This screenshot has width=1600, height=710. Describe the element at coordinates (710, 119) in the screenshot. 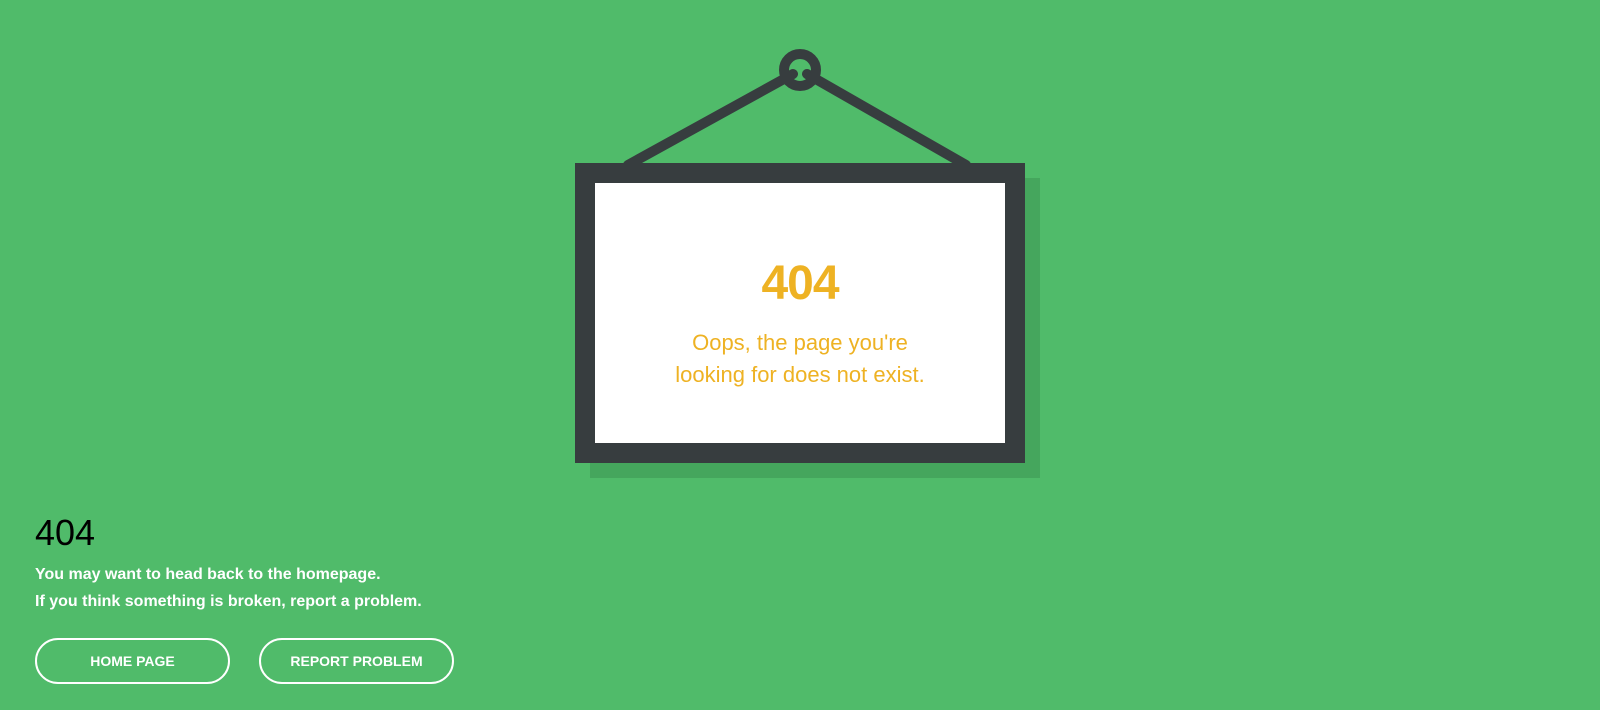

I see `string-left` at that location.